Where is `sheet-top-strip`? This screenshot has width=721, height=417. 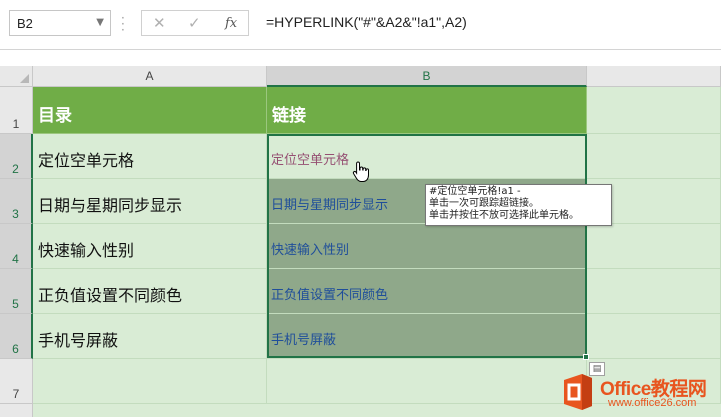
sheet-top-strip is located at coordinates (360, 58).